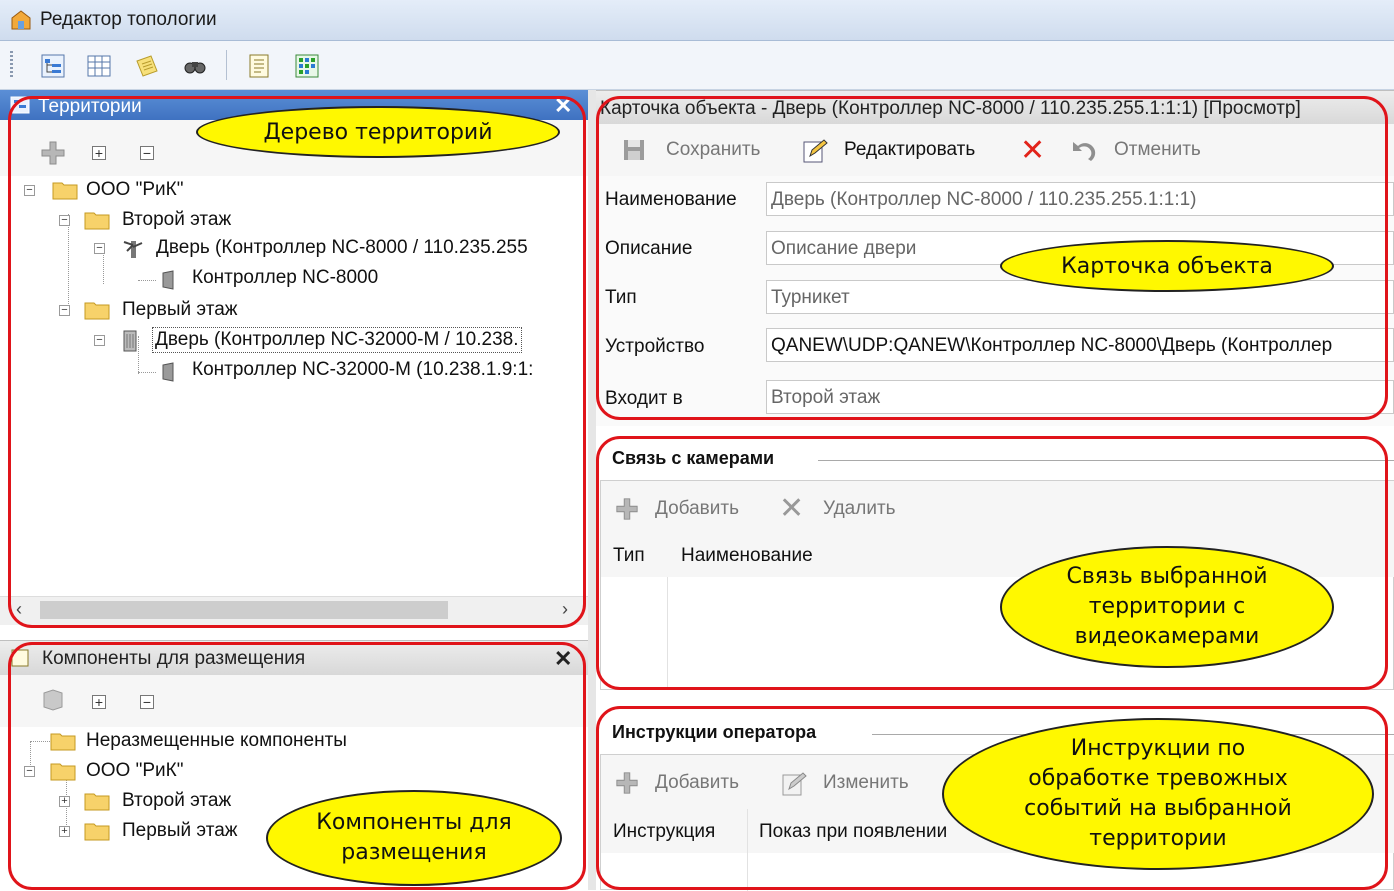  I want to click on tree-node-label: Дверь (Контроллер NC-8000 / 110.235.255, so click(342, 247).